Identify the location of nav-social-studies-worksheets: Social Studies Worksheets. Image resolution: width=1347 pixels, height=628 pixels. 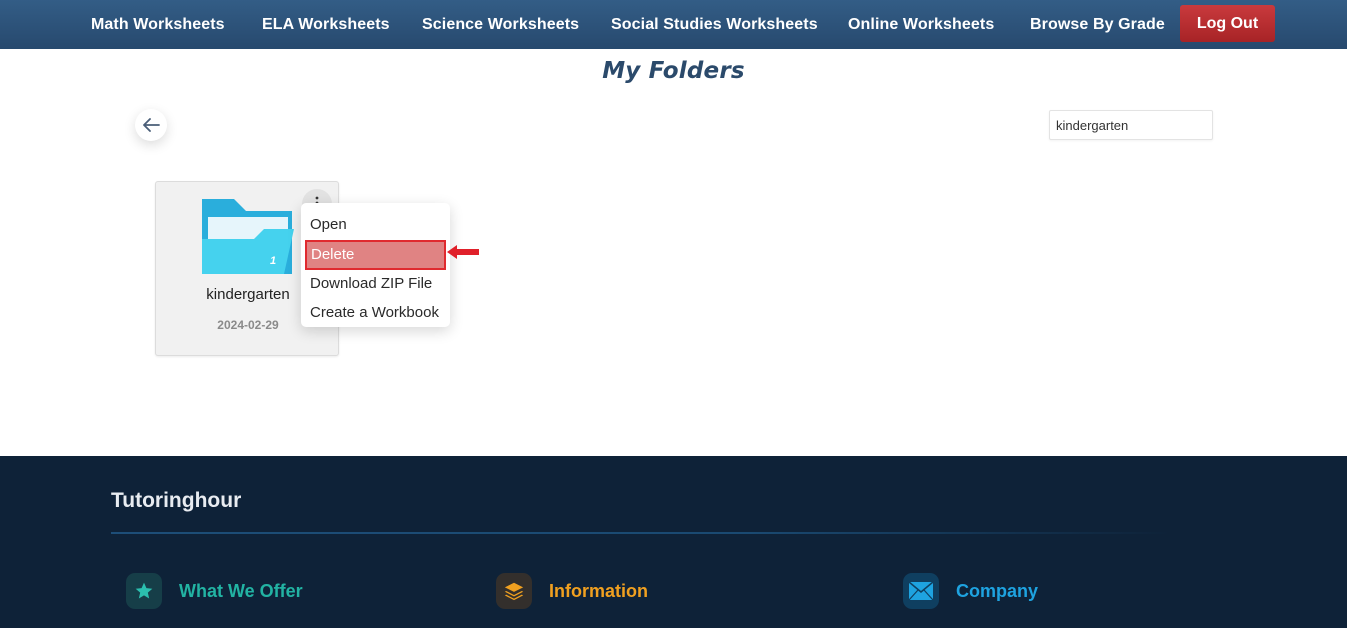
(714, 25).